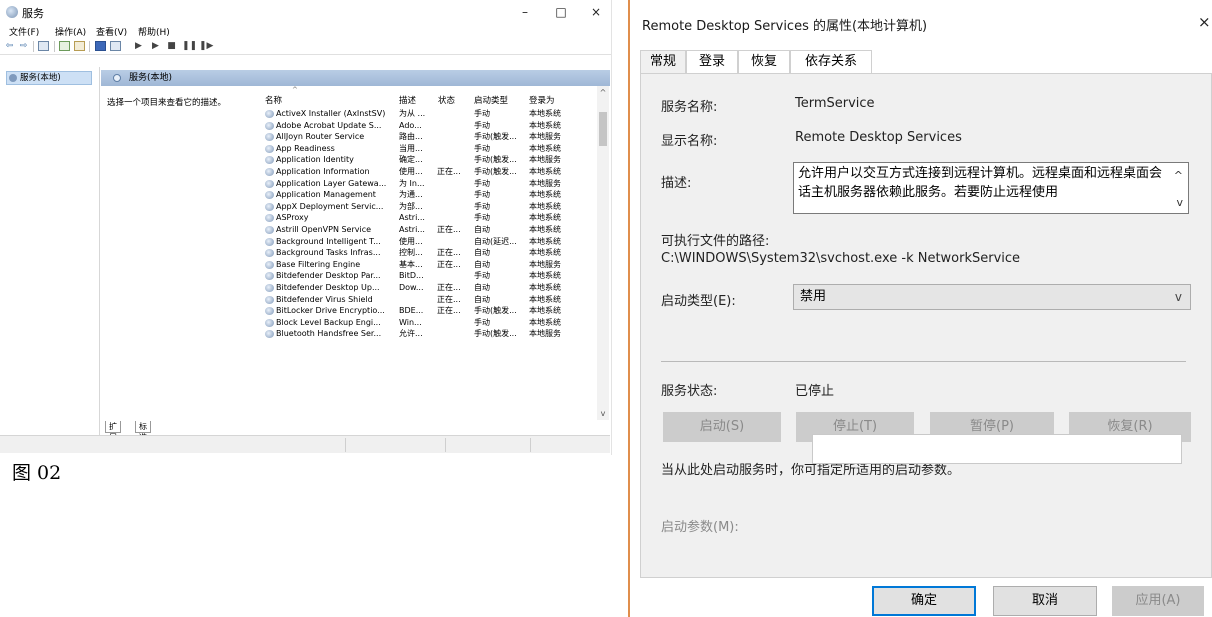 The width and height of the screenshot is (1212, 617). What do you see at coordinates (992, 297) in the screenshot?
I see `startup-type-dropdown: 禁用 v` at bounding box center [992, 297].